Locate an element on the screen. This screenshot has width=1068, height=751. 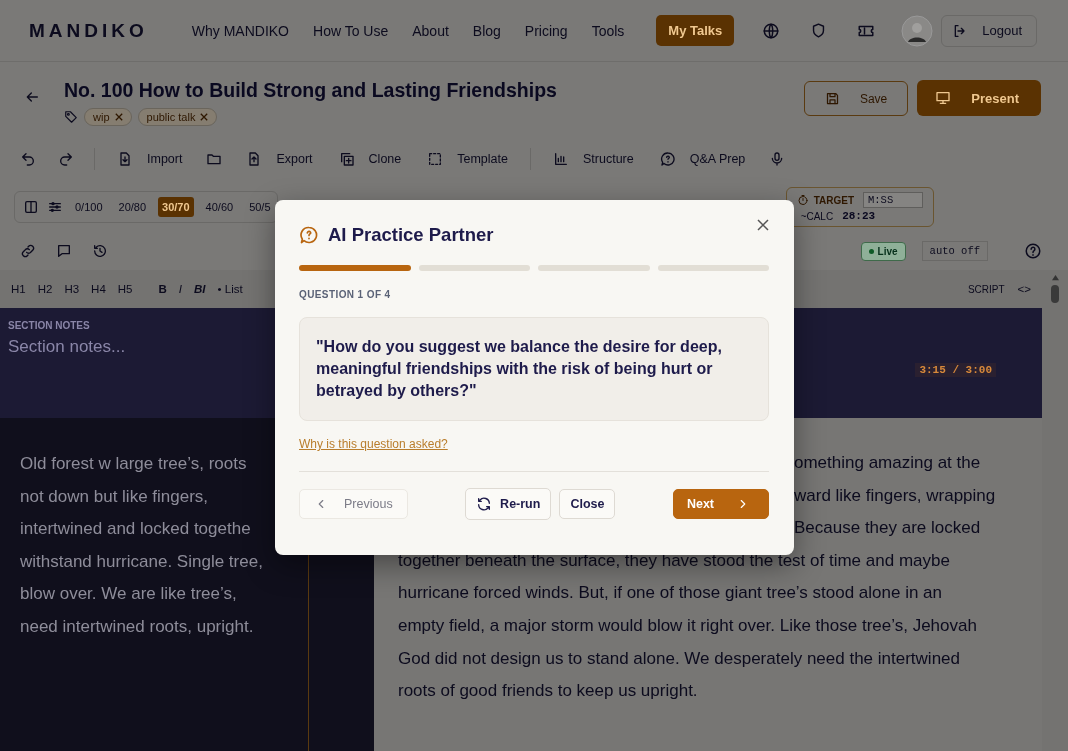
logout-button: Logout is located at coordinates (989, 30).